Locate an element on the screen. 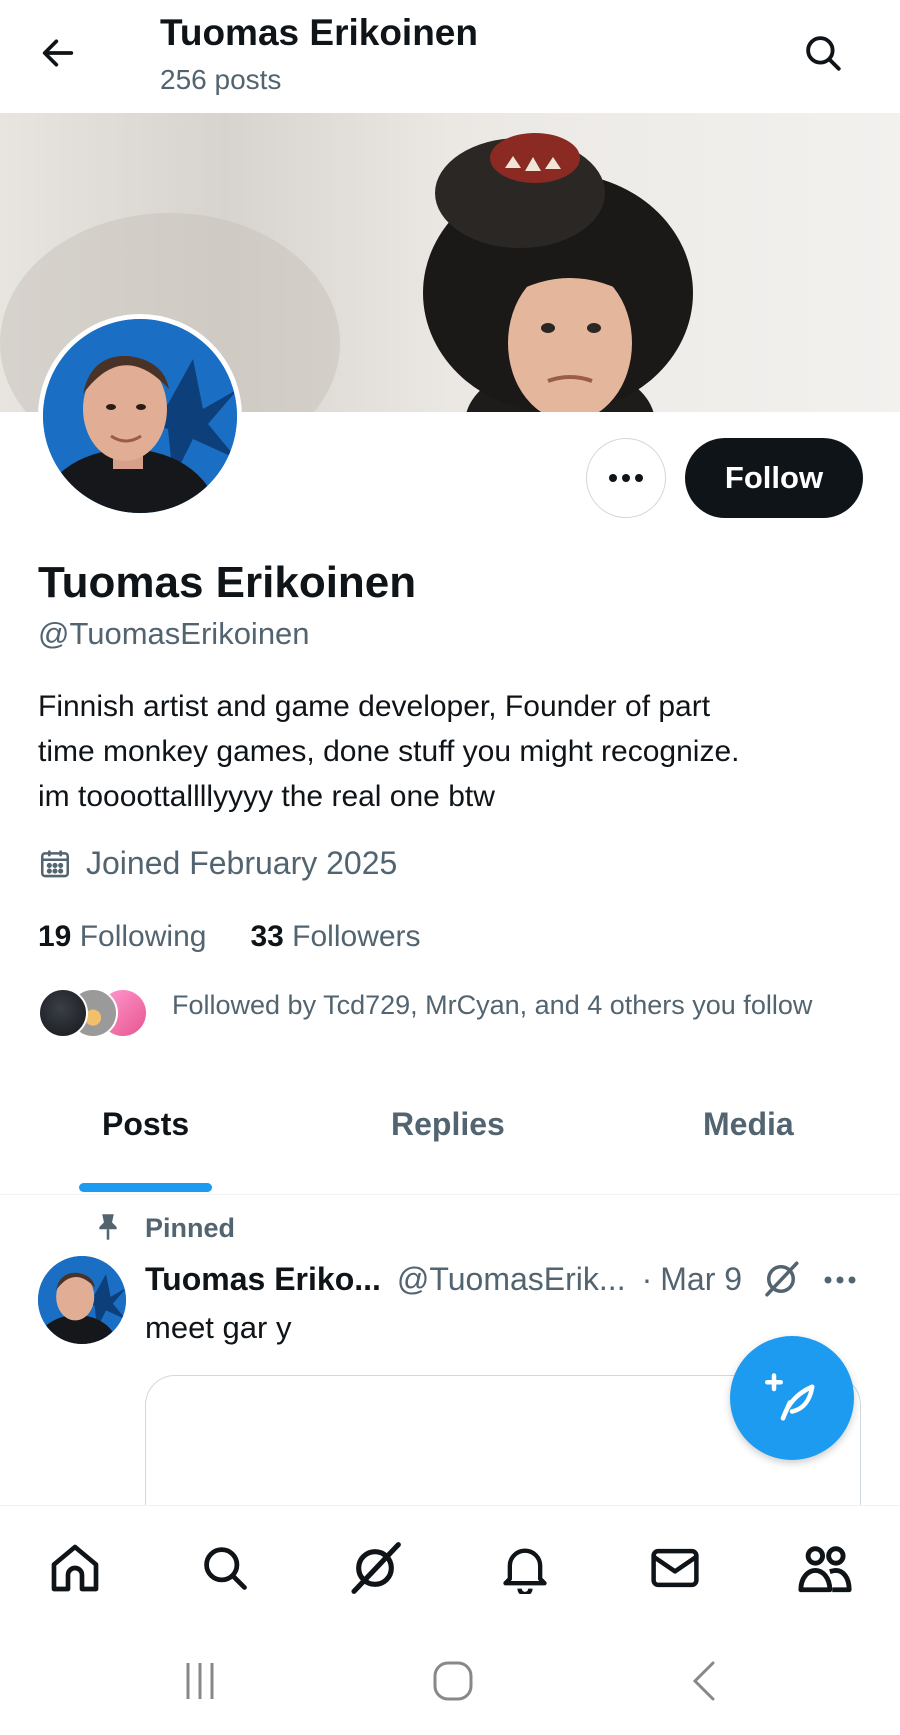 This screenshot has height=1735, width=900. nav-communities is located at coordinates (825, 1568).